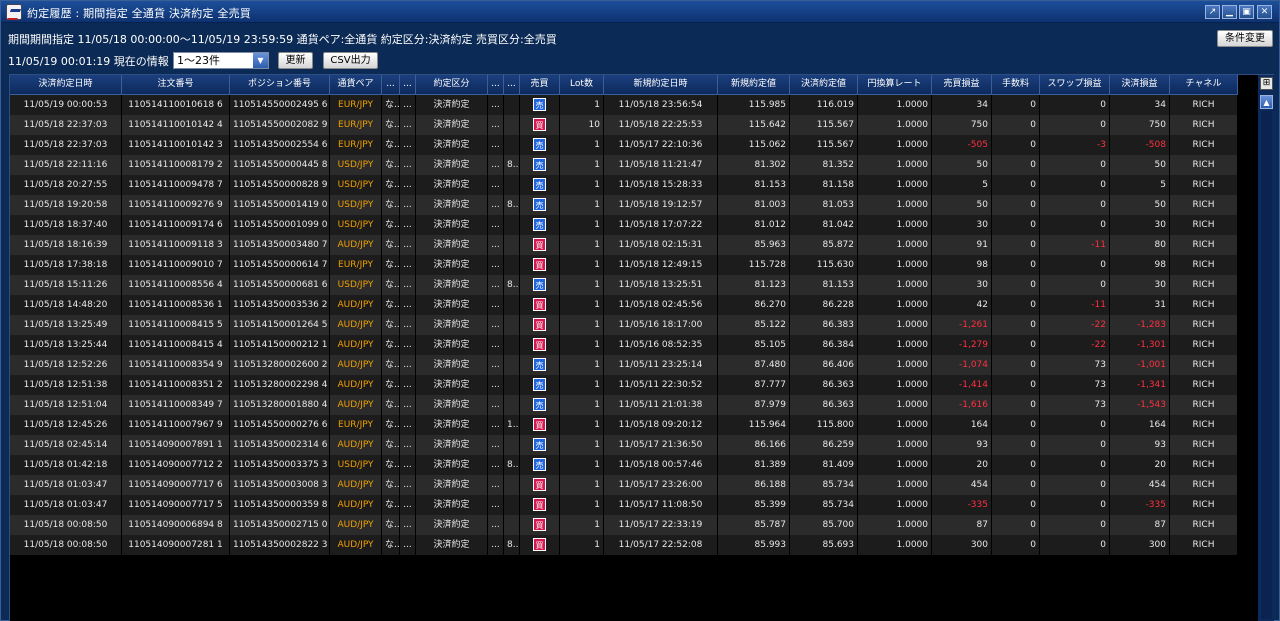 This screenshot has width=1280, height=621. I want to click on scrollbar-track, so click(1266, 365).